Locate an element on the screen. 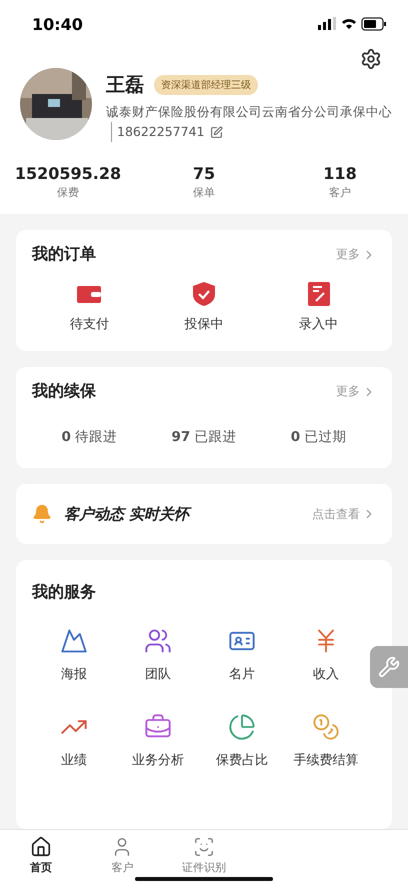 The height and width of the screenshot is (883, 408). title-badge: 资深渠道部经理三级 is located at coordinates (206, 85).